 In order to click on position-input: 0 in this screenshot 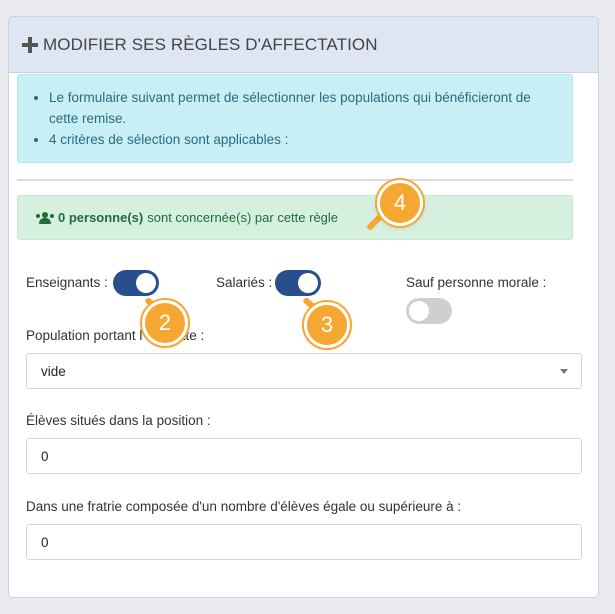, I will do `click(304, 456)`.